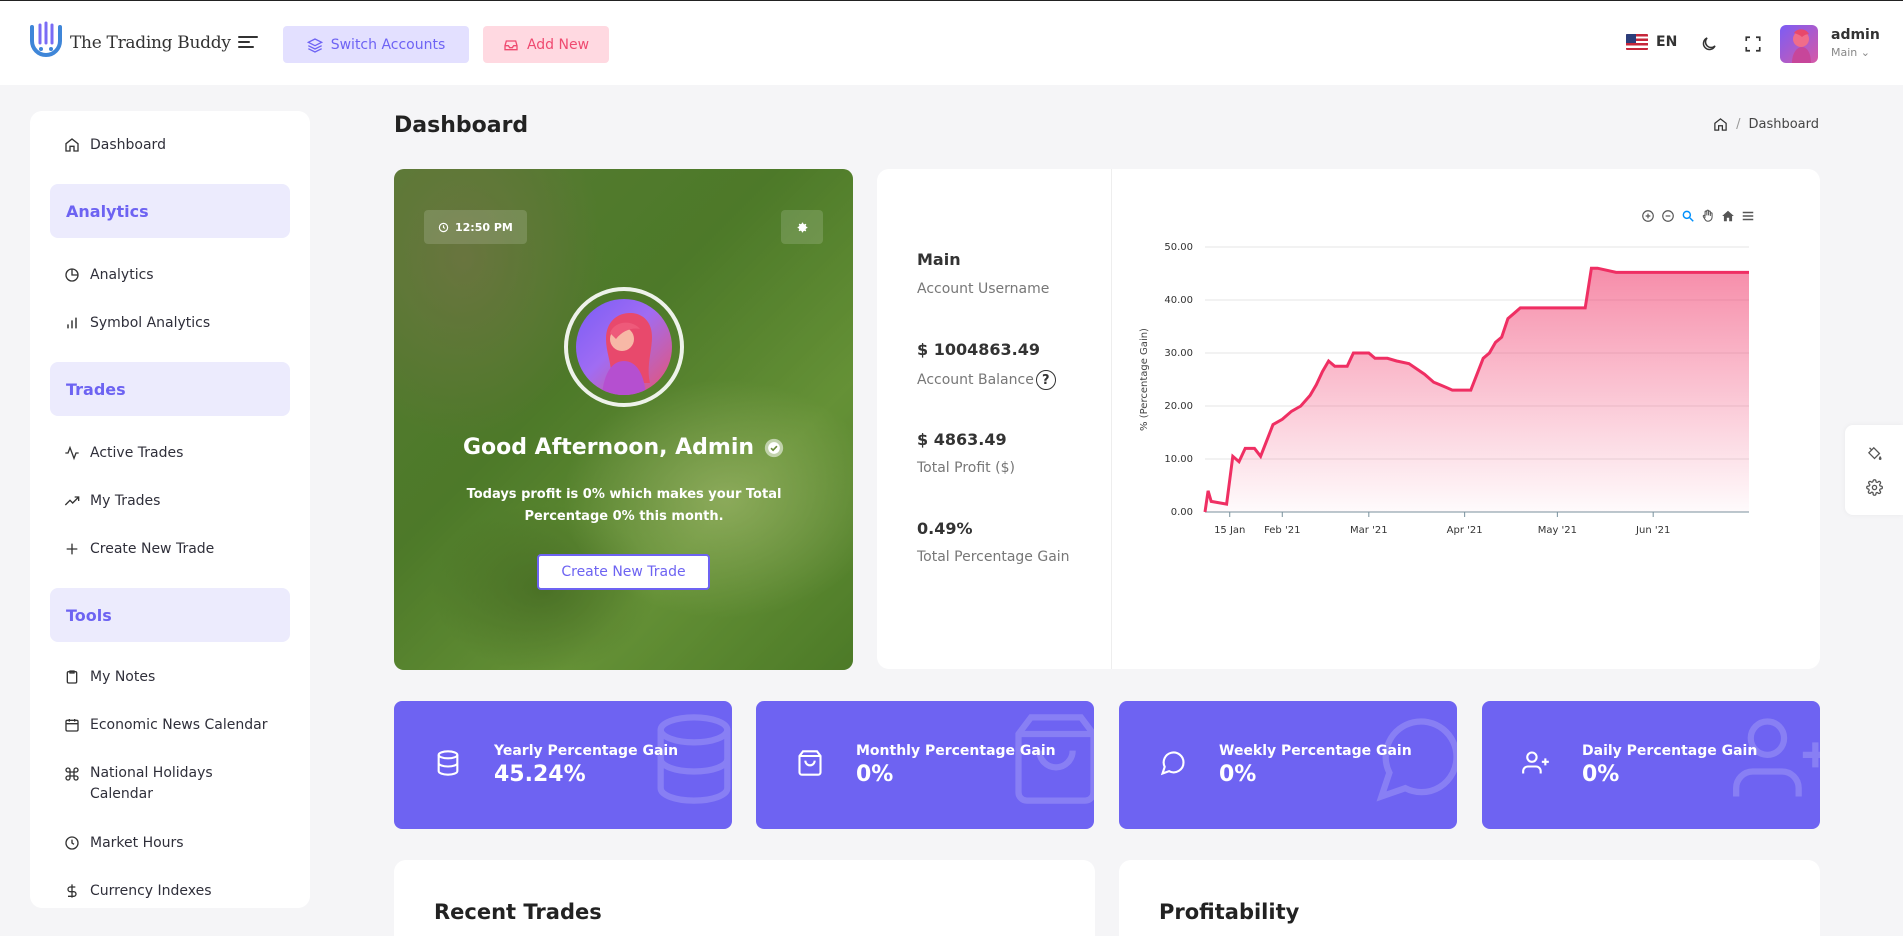  Describe the element at coordinates (72, 891) in the screenshot. I see `dollar-icon` at that location.